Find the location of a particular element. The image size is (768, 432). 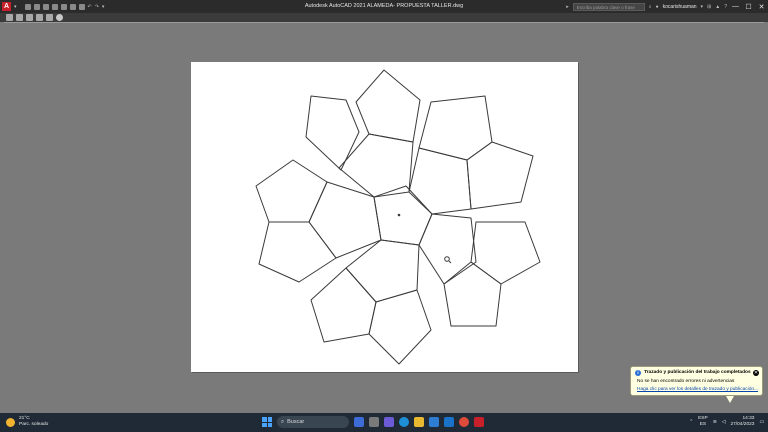

autocad-taskbar-icon is located at coordinates (479, 422).